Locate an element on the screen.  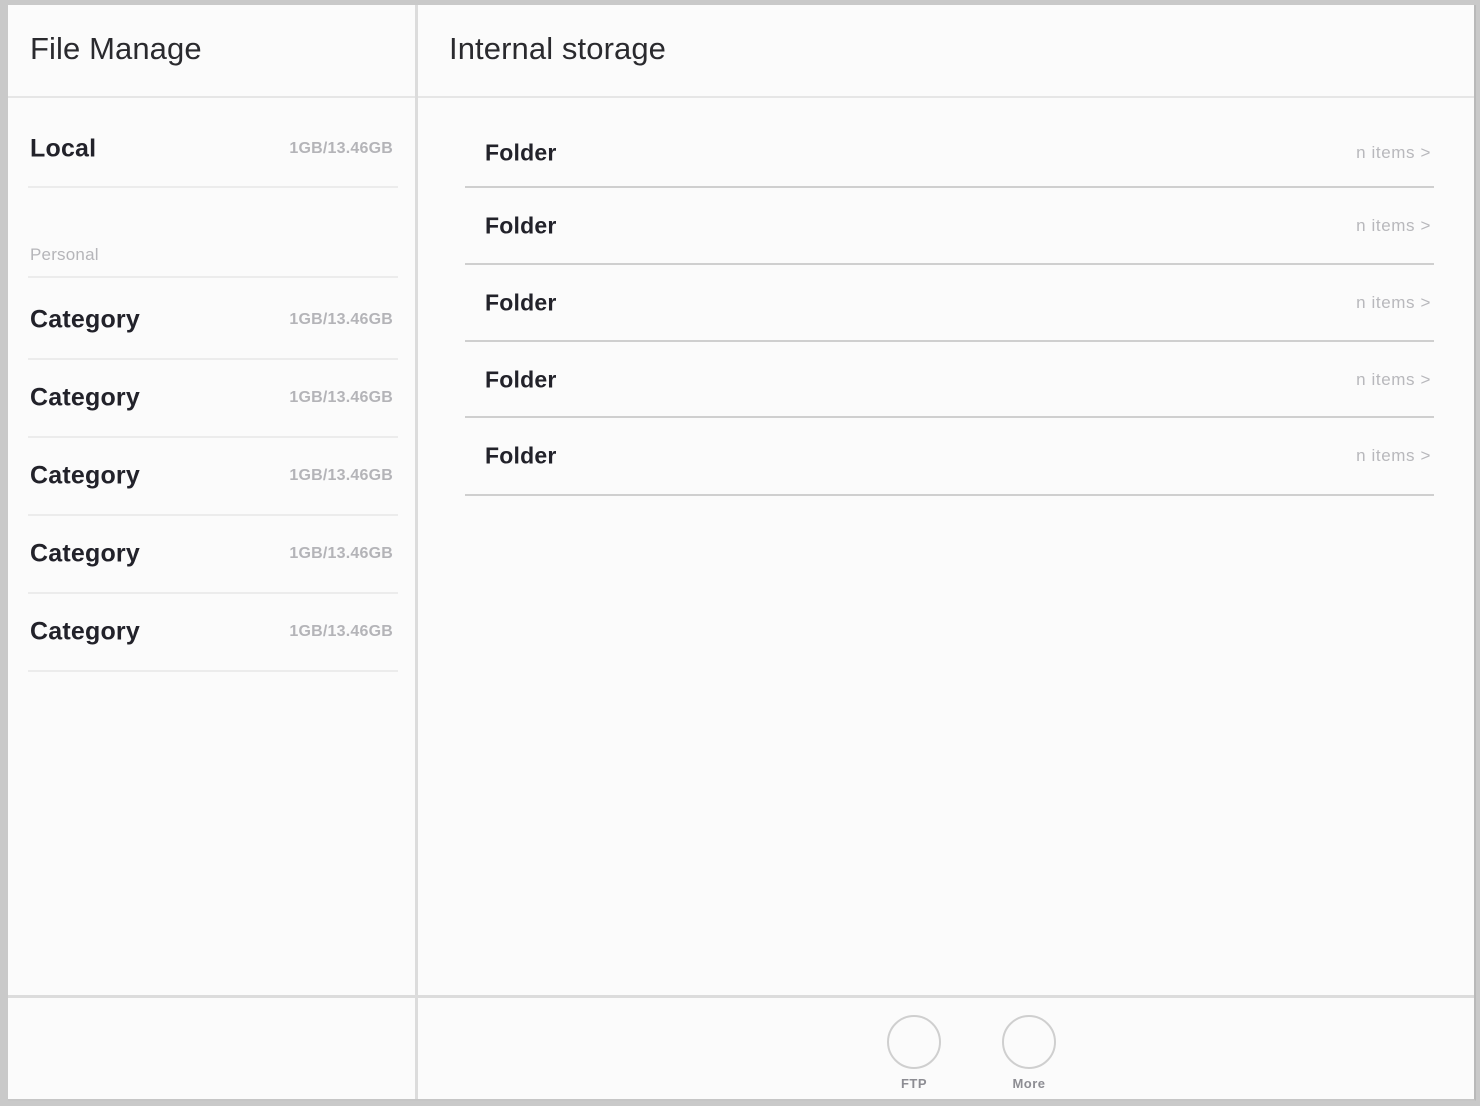
sidebar-item-local: Local 1GB/13.46GB is located at coordinates (211, 148).